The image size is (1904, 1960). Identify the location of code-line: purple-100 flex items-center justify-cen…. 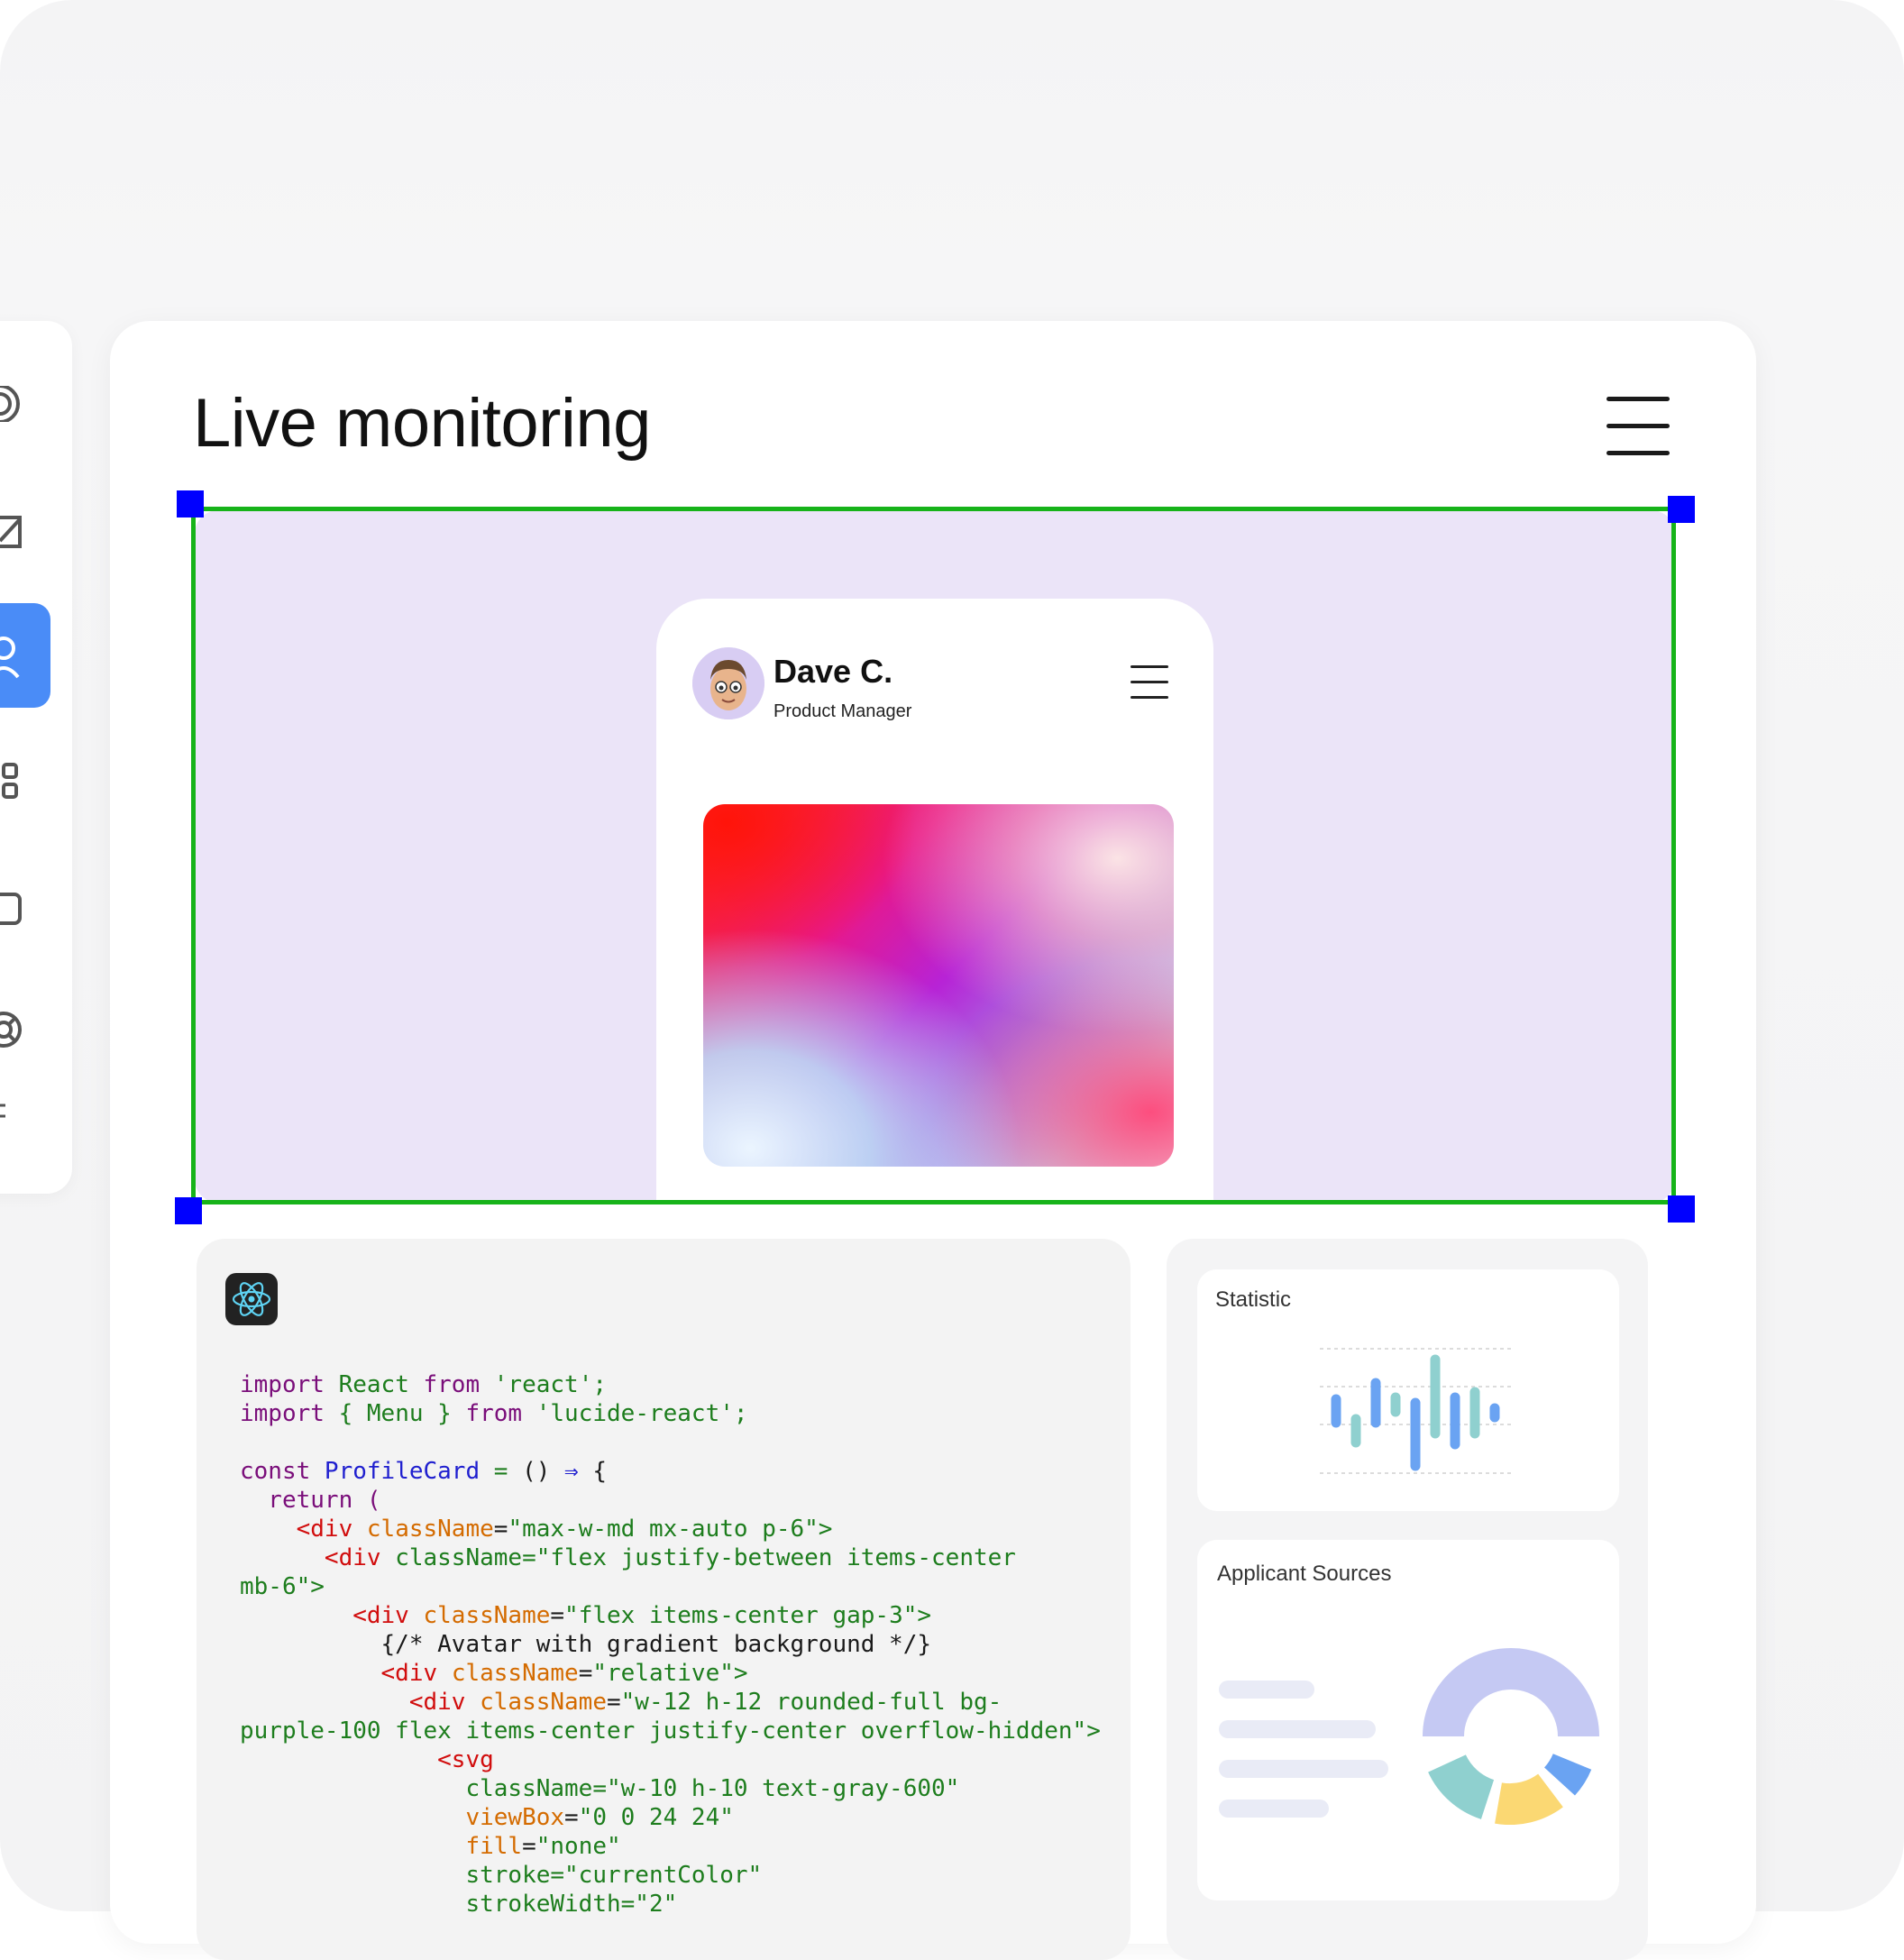
(670, 1731).